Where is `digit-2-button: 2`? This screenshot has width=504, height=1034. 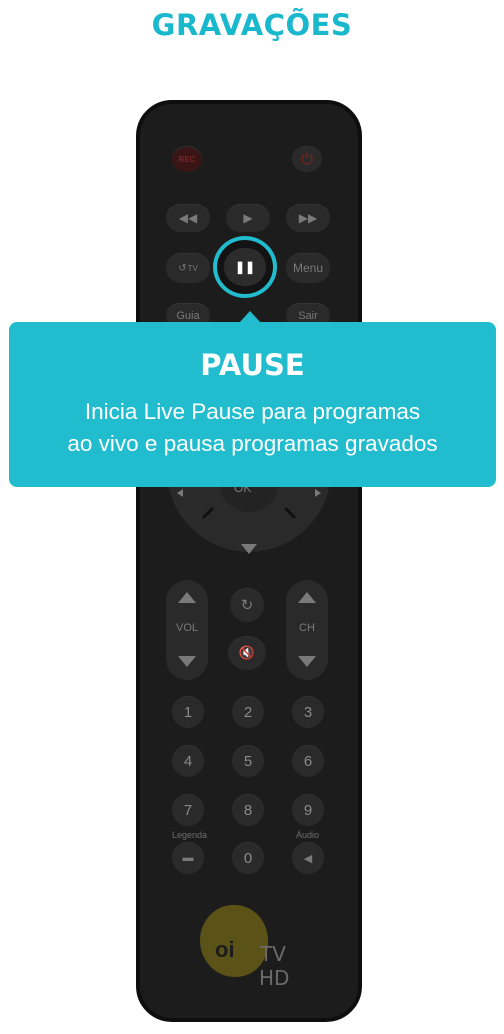
digit-2-button: 2 is located at coordinates (248, 712).